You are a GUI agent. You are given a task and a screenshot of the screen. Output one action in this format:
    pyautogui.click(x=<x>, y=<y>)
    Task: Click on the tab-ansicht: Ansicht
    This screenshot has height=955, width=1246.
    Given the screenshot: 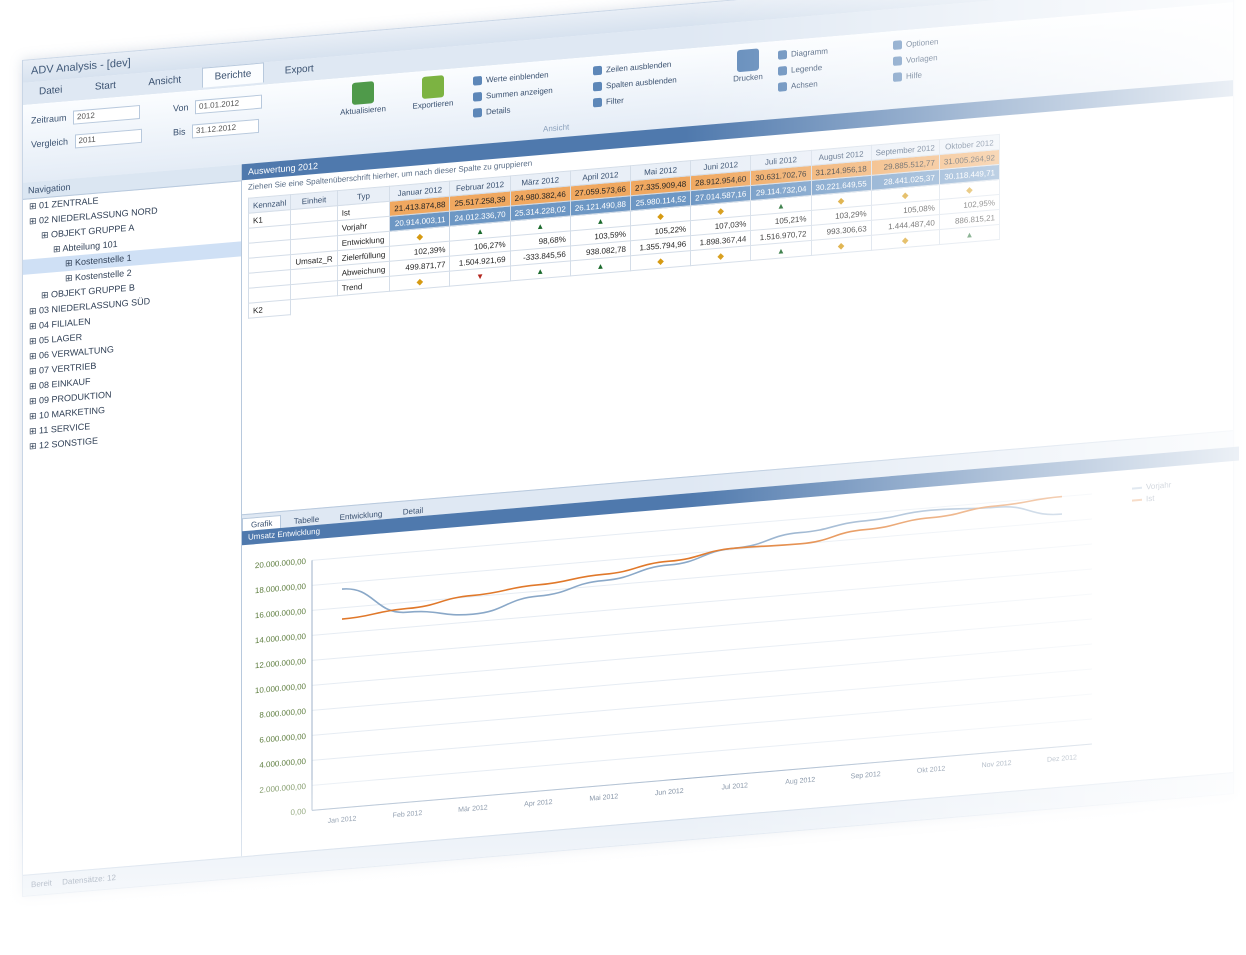 What is the action you would take?
    pyautogui.click(x=164, y=81)
    